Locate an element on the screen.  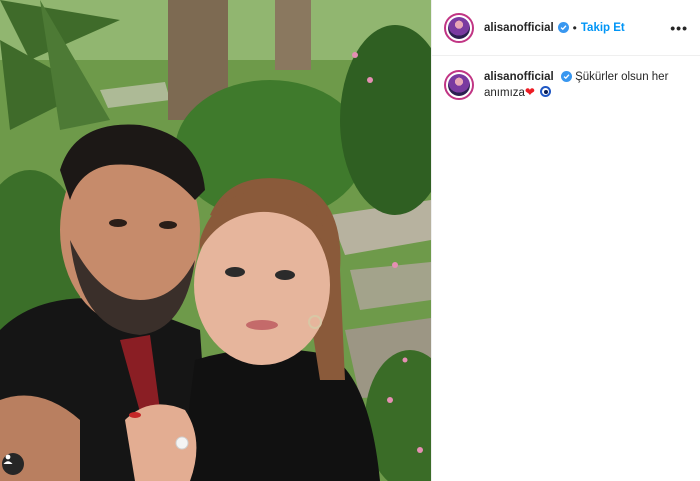
tagged-users-icon is located at coordinates (13, 464).